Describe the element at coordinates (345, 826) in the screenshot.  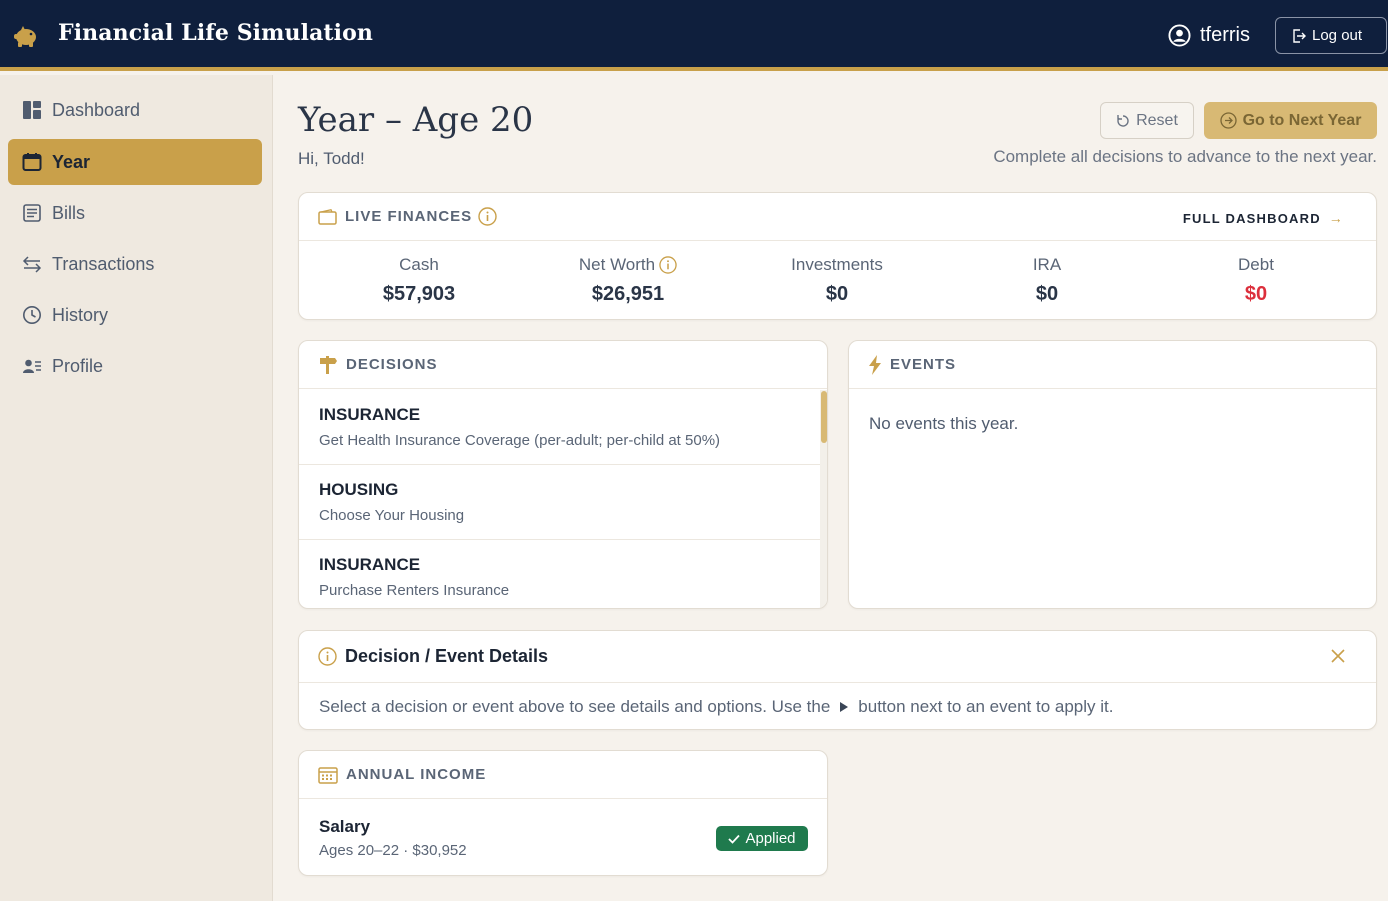
I see `income-name: Salary` at that location.